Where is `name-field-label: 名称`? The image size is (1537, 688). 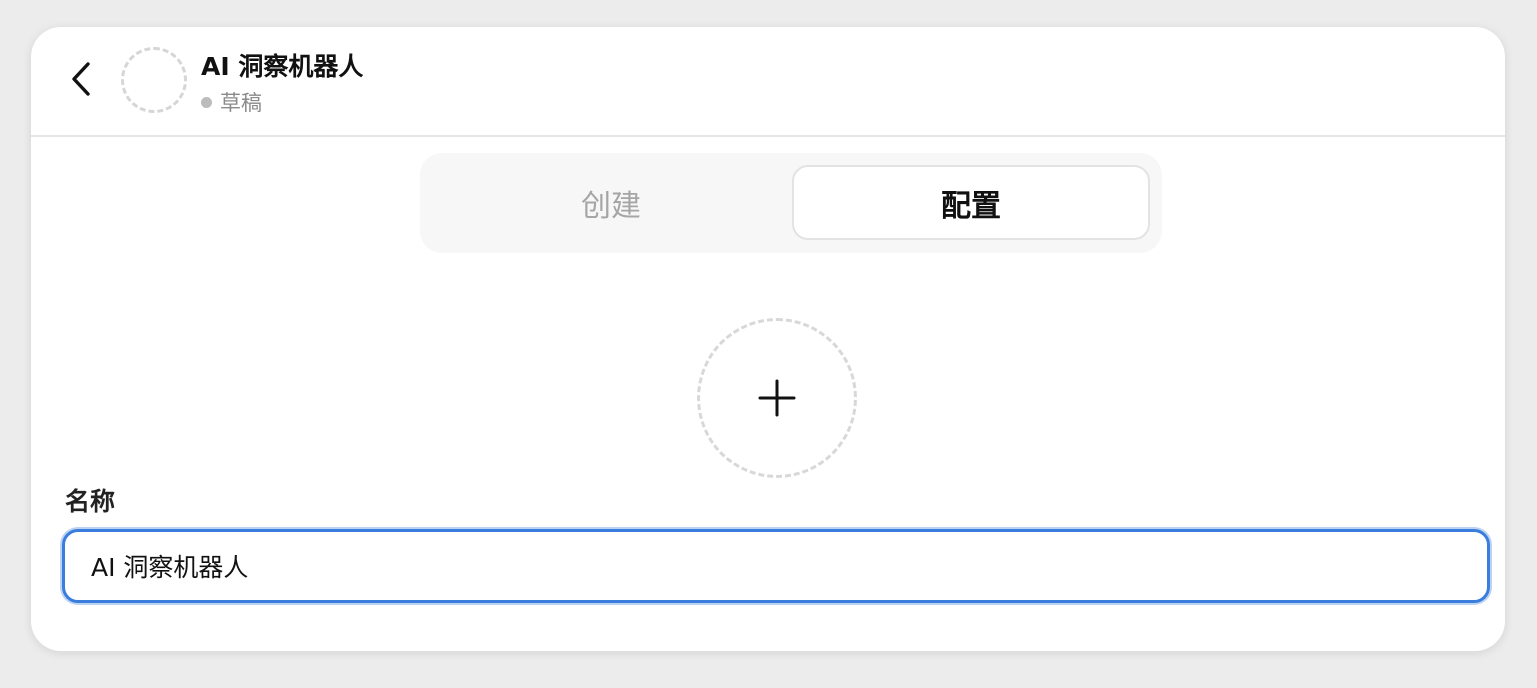 name-field-label: 名称 is located at coordinates (90, 501).